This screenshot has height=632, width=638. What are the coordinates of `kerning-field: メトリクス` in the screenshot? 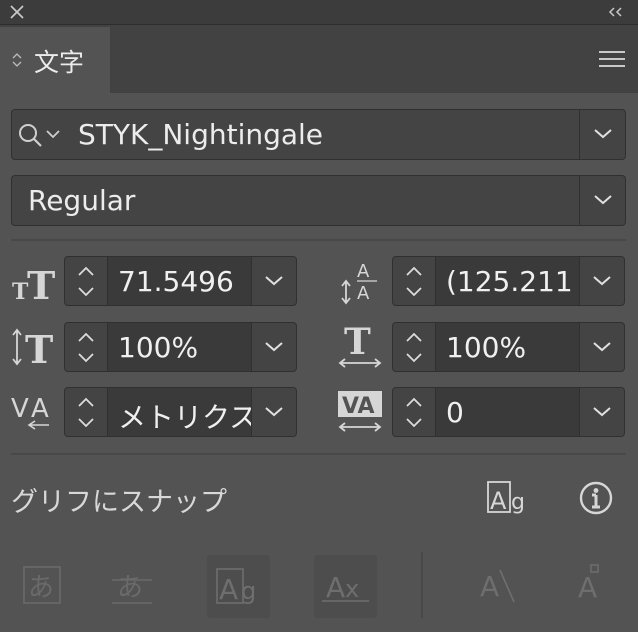 It's located at (180, 412).